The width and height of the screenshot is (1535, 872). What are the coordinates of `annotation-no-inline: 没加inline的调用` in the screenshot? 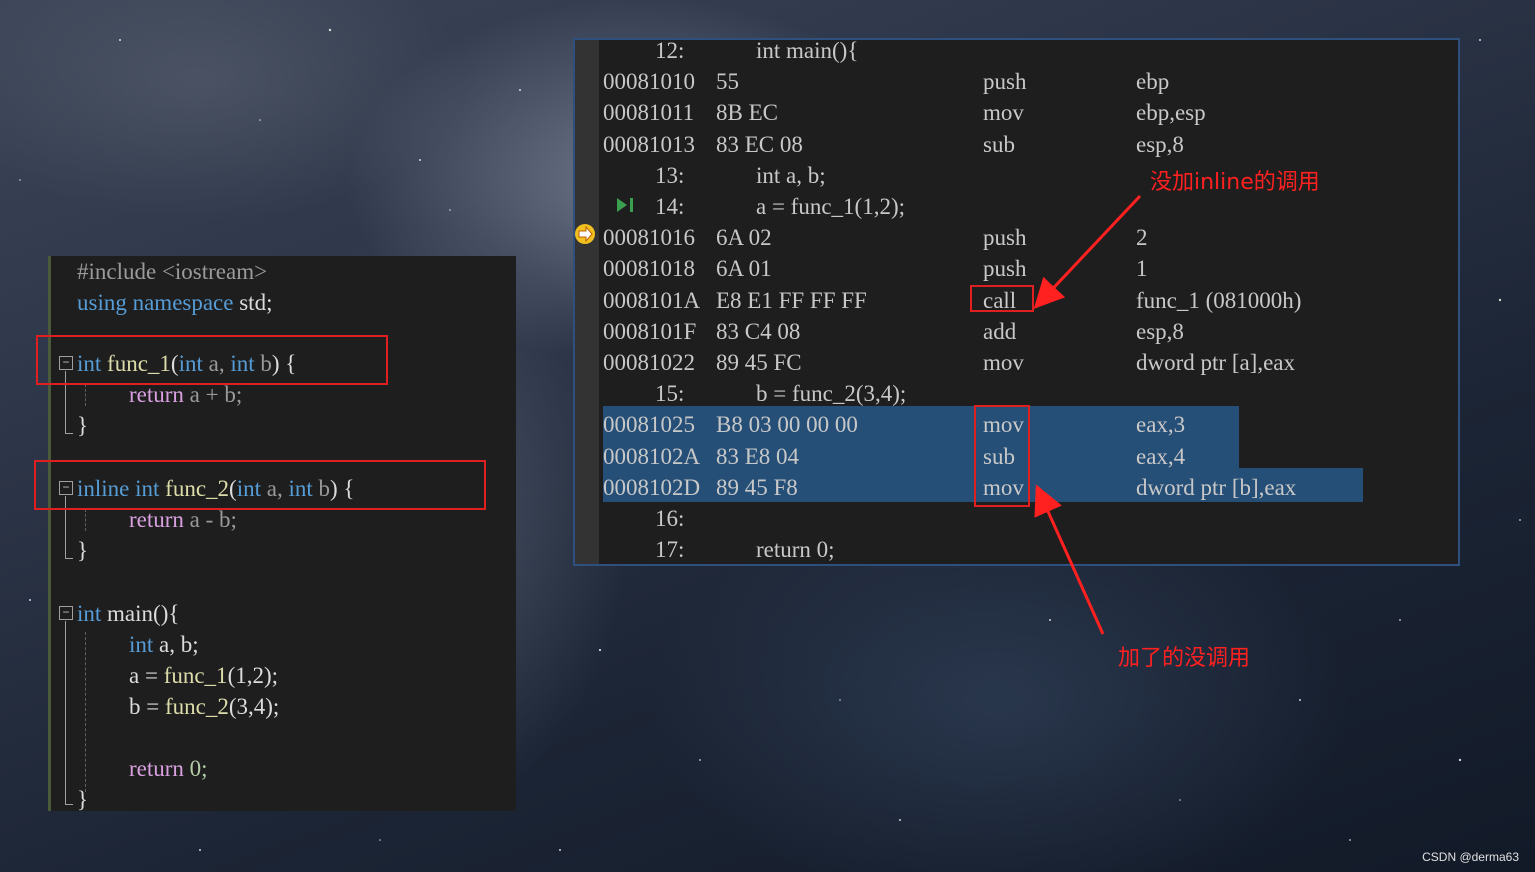 It's located at (1235, 182).